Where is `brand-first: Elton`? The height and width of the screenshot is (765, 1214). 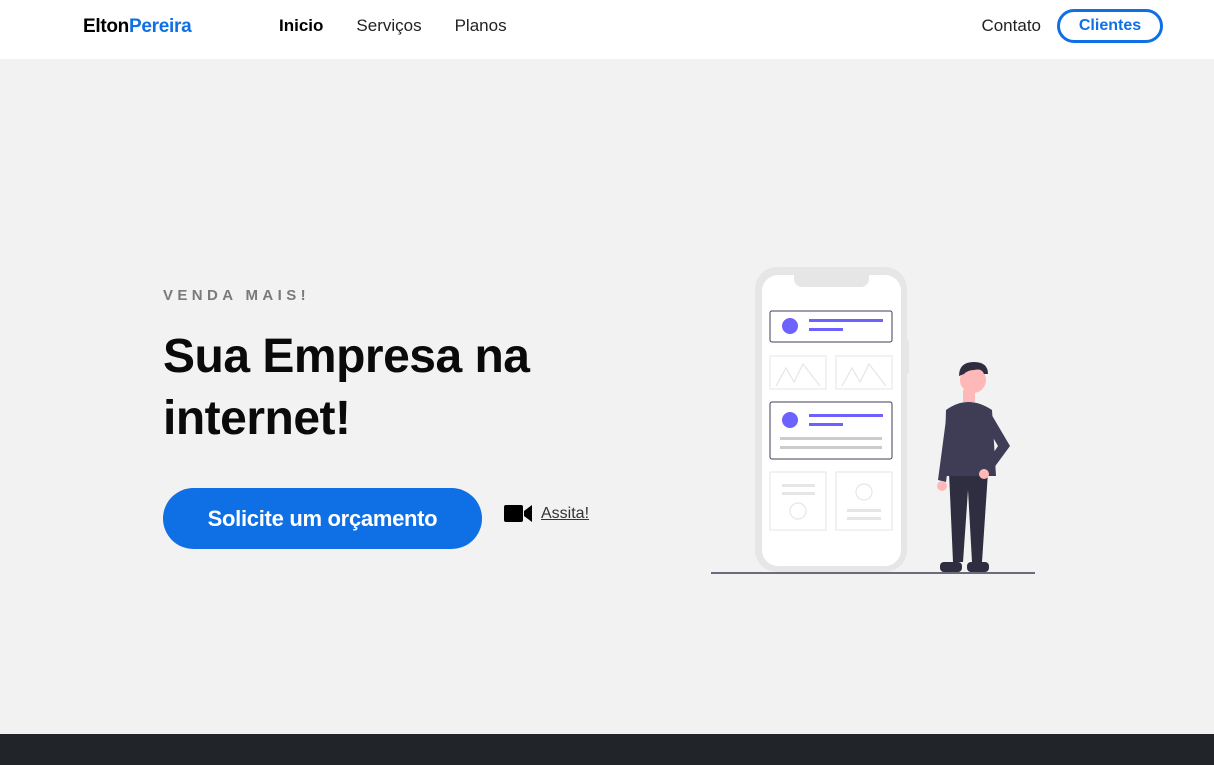
brand-first: Elton is located at coordinates (106, 26).